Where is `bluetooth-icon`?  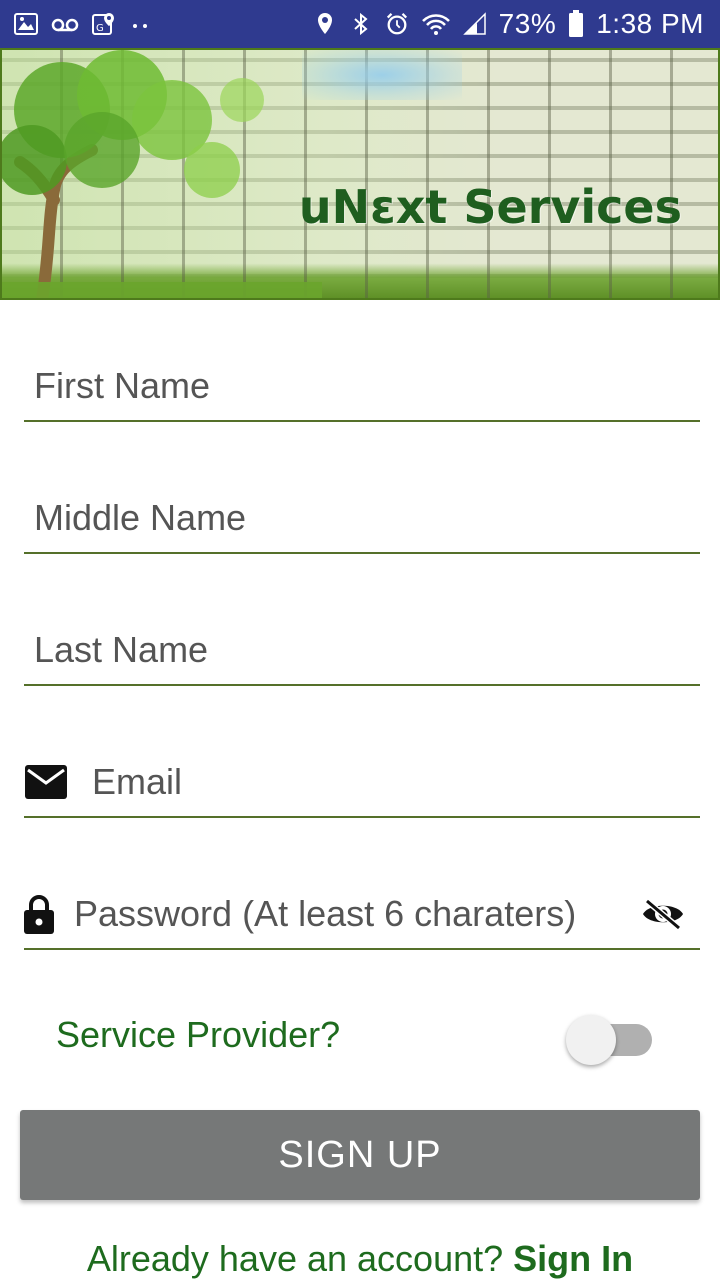 bluetooth-icon is located at coordinates (361, 24).